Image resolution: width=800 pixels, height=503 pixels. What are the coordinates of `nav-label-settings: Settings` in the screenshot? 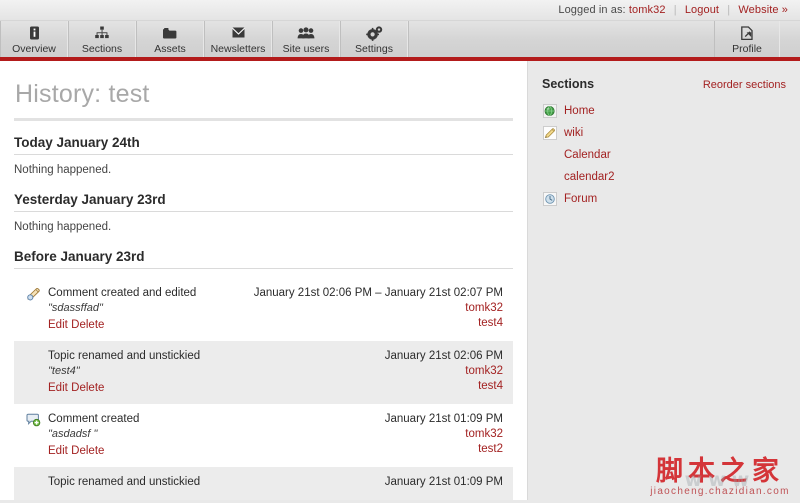 It's located at (374, 49).